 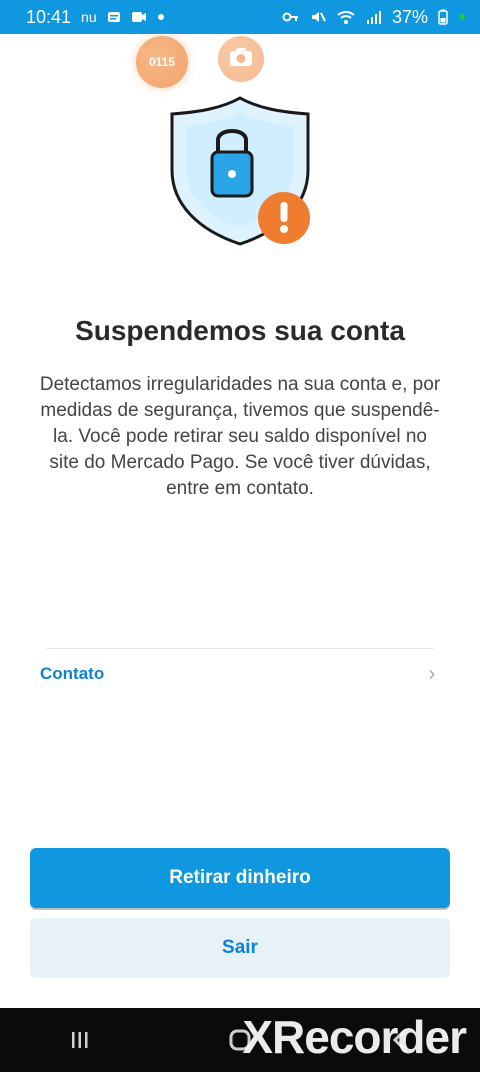 I want to click on xrecorder-watermark: XRecorder, so click(x=354, y=1037).